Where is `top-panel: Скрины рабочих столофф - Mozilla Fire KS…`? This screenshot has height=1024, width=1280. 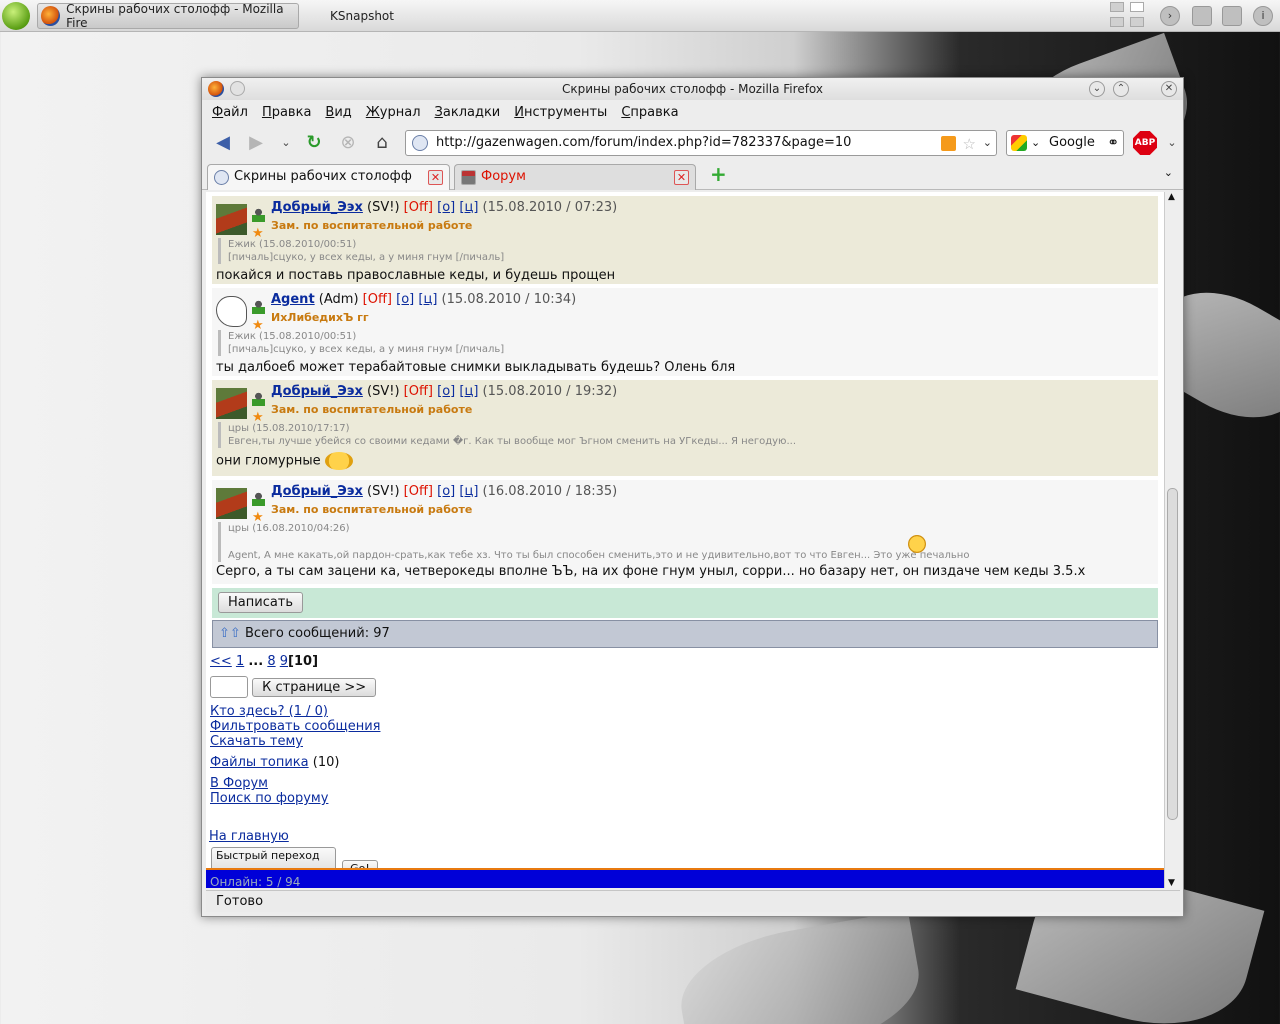 top-panel: Скрины рабочих столофф - Mozilla Fire KS… is located at coordinates (640, 16).